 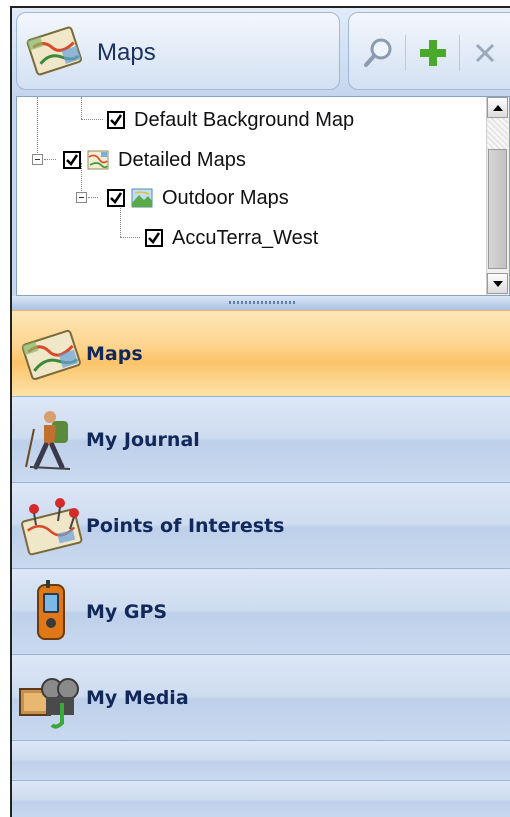 What do you see at coordinates (49, 703) in the screenshot?
I see `media-icon` at bounding box center [49, 703].